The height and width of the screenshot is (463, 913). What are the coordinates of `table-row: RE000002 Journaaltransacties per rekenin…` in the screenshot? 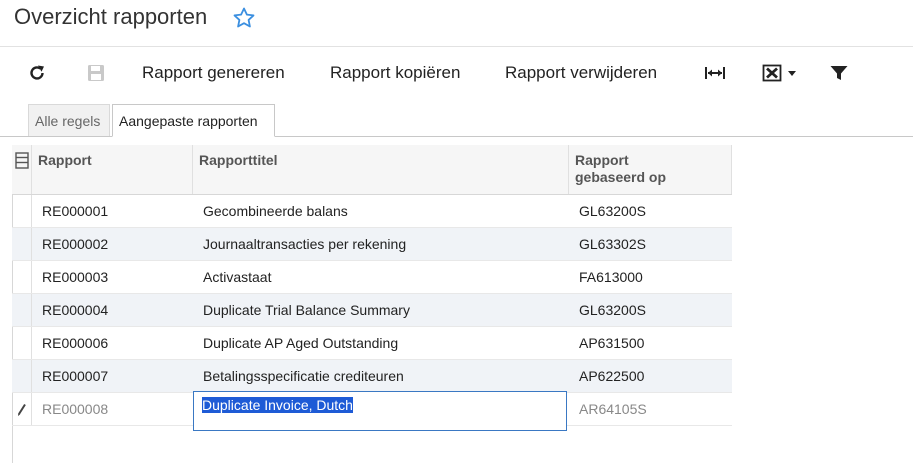 It's located at (372, 244).